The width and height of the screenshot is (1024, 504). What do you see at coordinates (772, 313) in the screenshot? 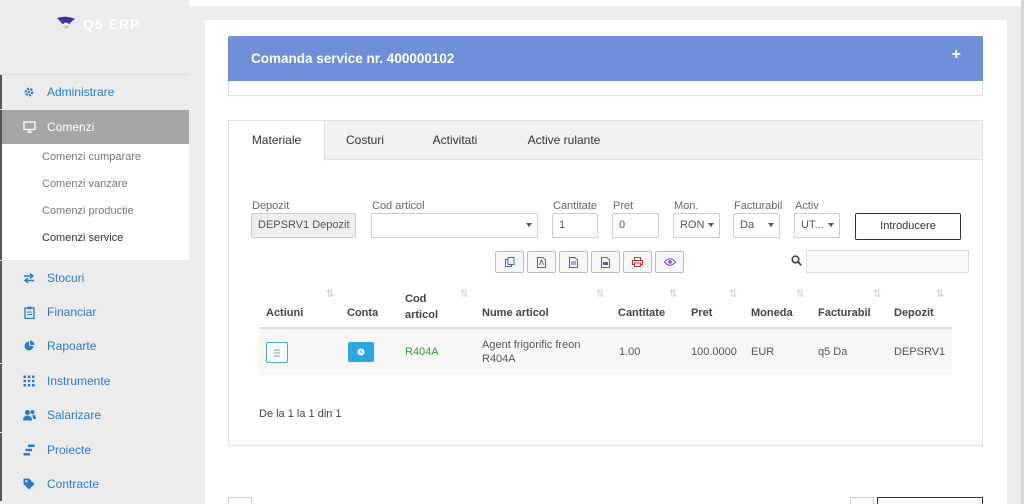
I see `column-header-moneda: Moneda` at bounding box center [772, 313].